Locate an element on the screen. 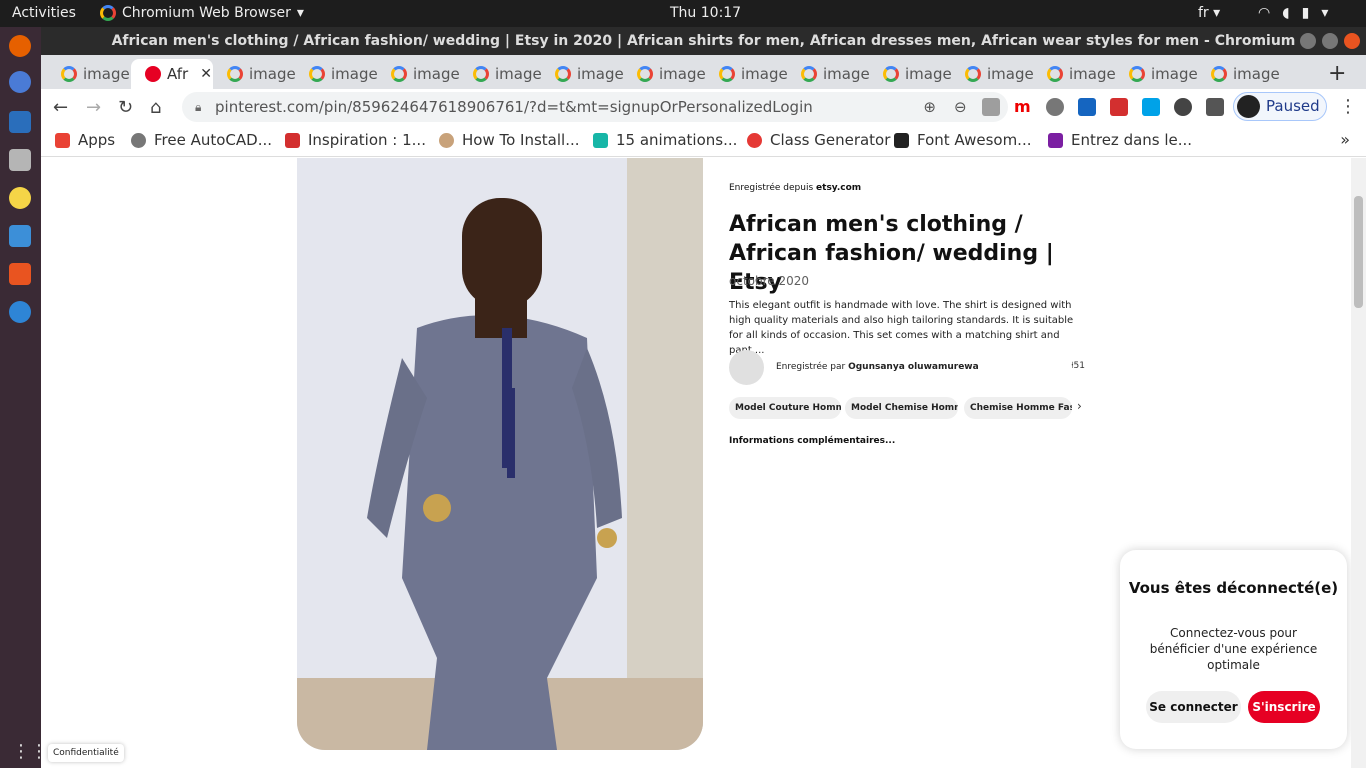 The width and height of the screenshot is (1366, 768). extension-cube-icon is located at coordinates (991, 107).